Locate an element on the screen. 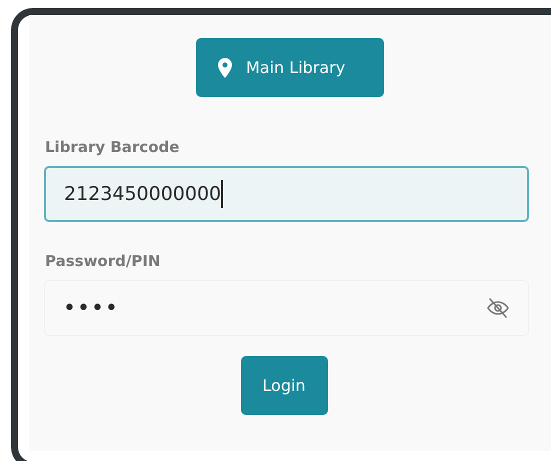 This screenshot has height=461, width=551. location-button: Main Library is located at coordinates (290, 67).